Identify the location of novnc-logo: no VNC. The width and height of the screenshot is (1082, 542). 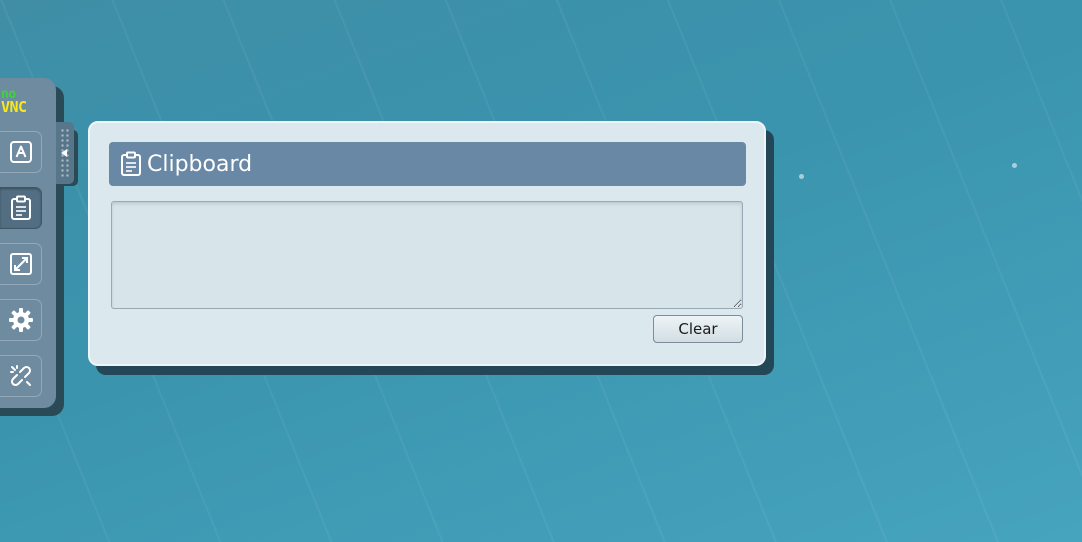
(24, 104).